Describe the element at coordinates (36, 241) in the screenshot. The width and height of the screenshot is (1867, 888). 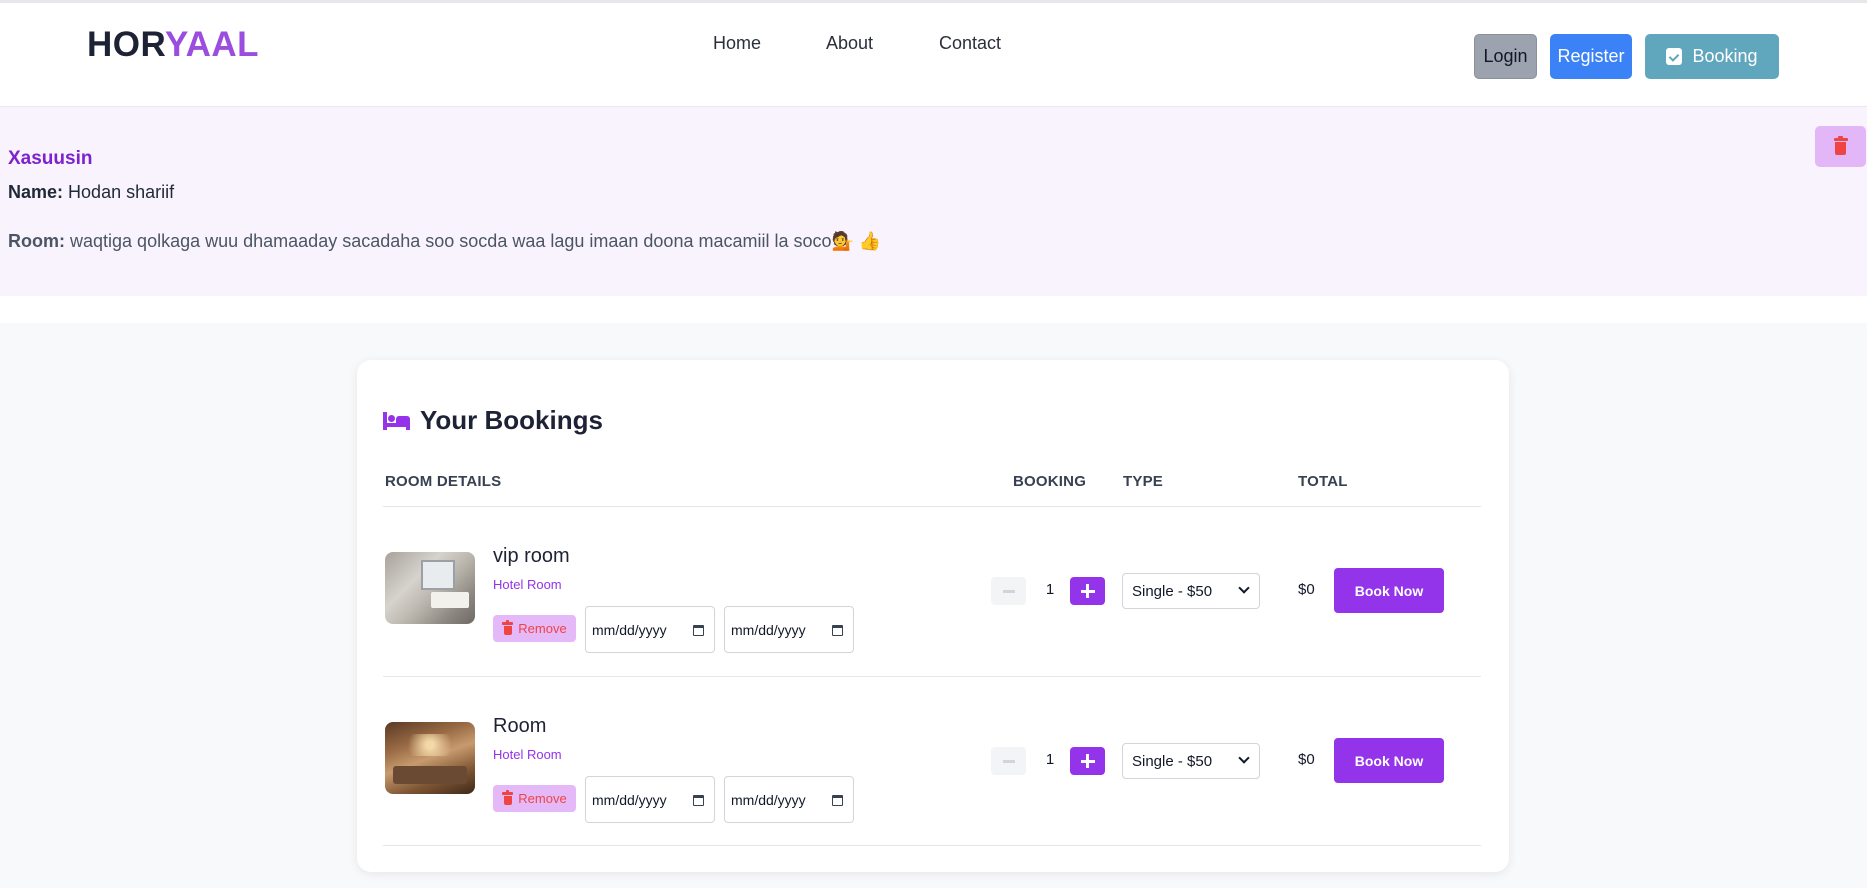
I see `notice-room-label: Room:` at that location.